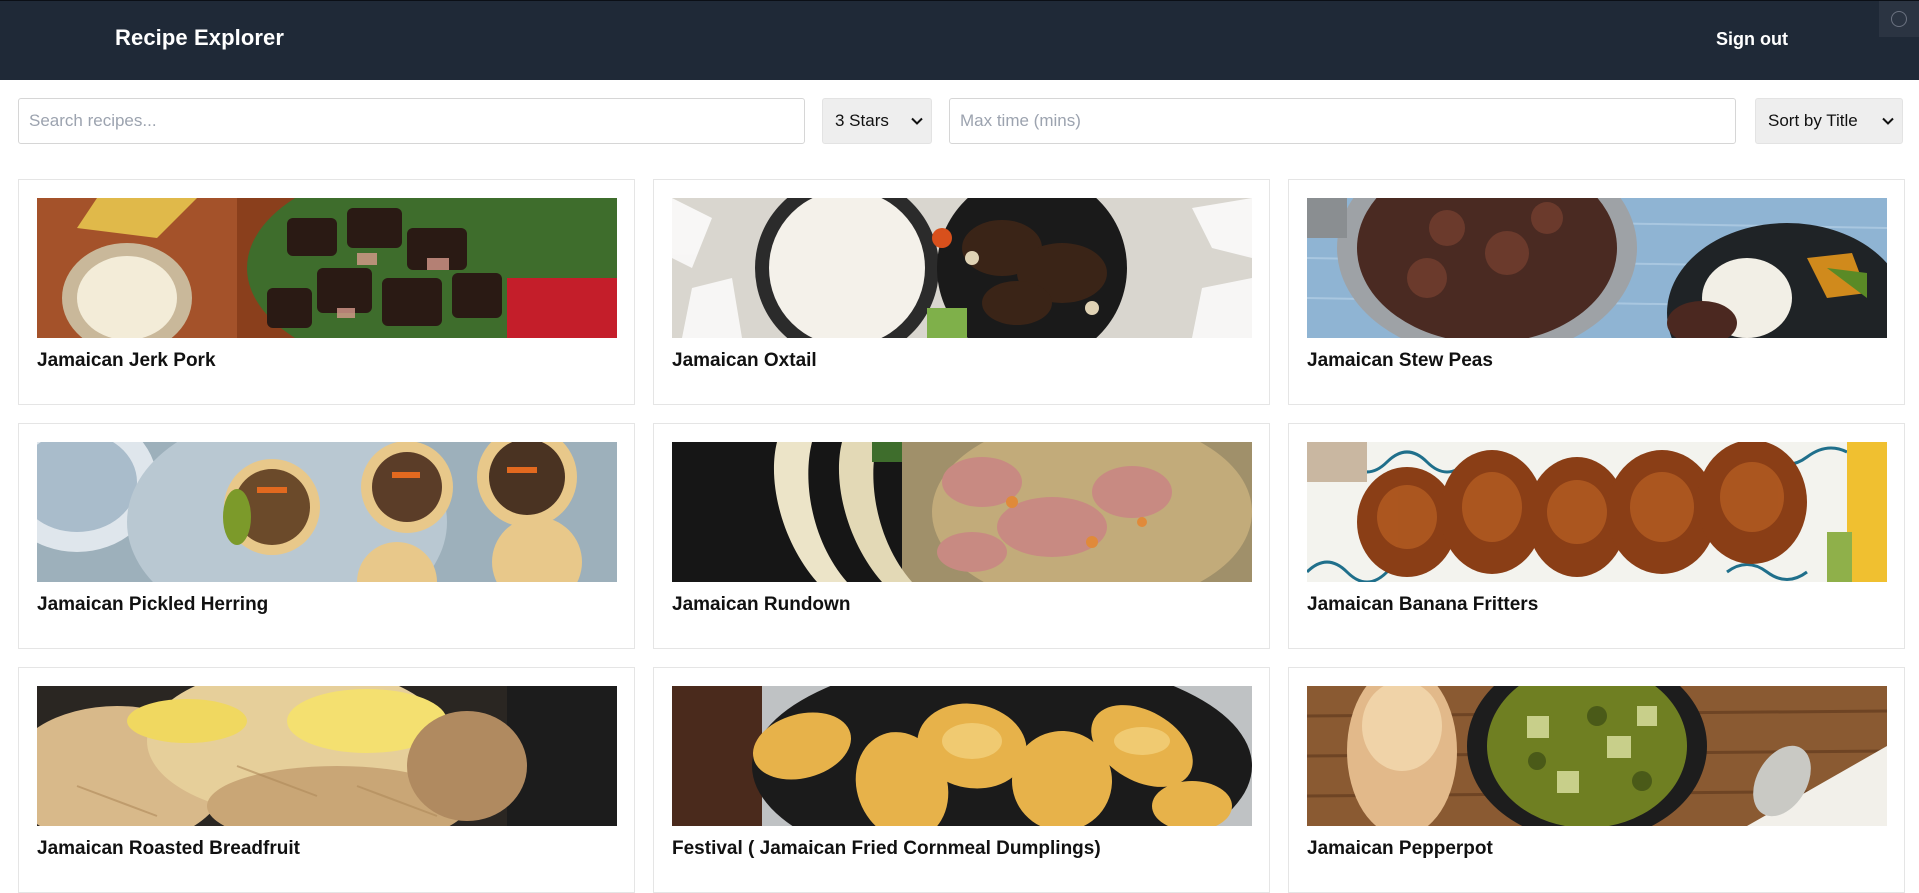 The height and width of the screenshot is (893, 1919). Describe the element at coordinates (1400, 361) in the screenshot. I see `recipe-title: Jamaican Stew Peas` at that location.